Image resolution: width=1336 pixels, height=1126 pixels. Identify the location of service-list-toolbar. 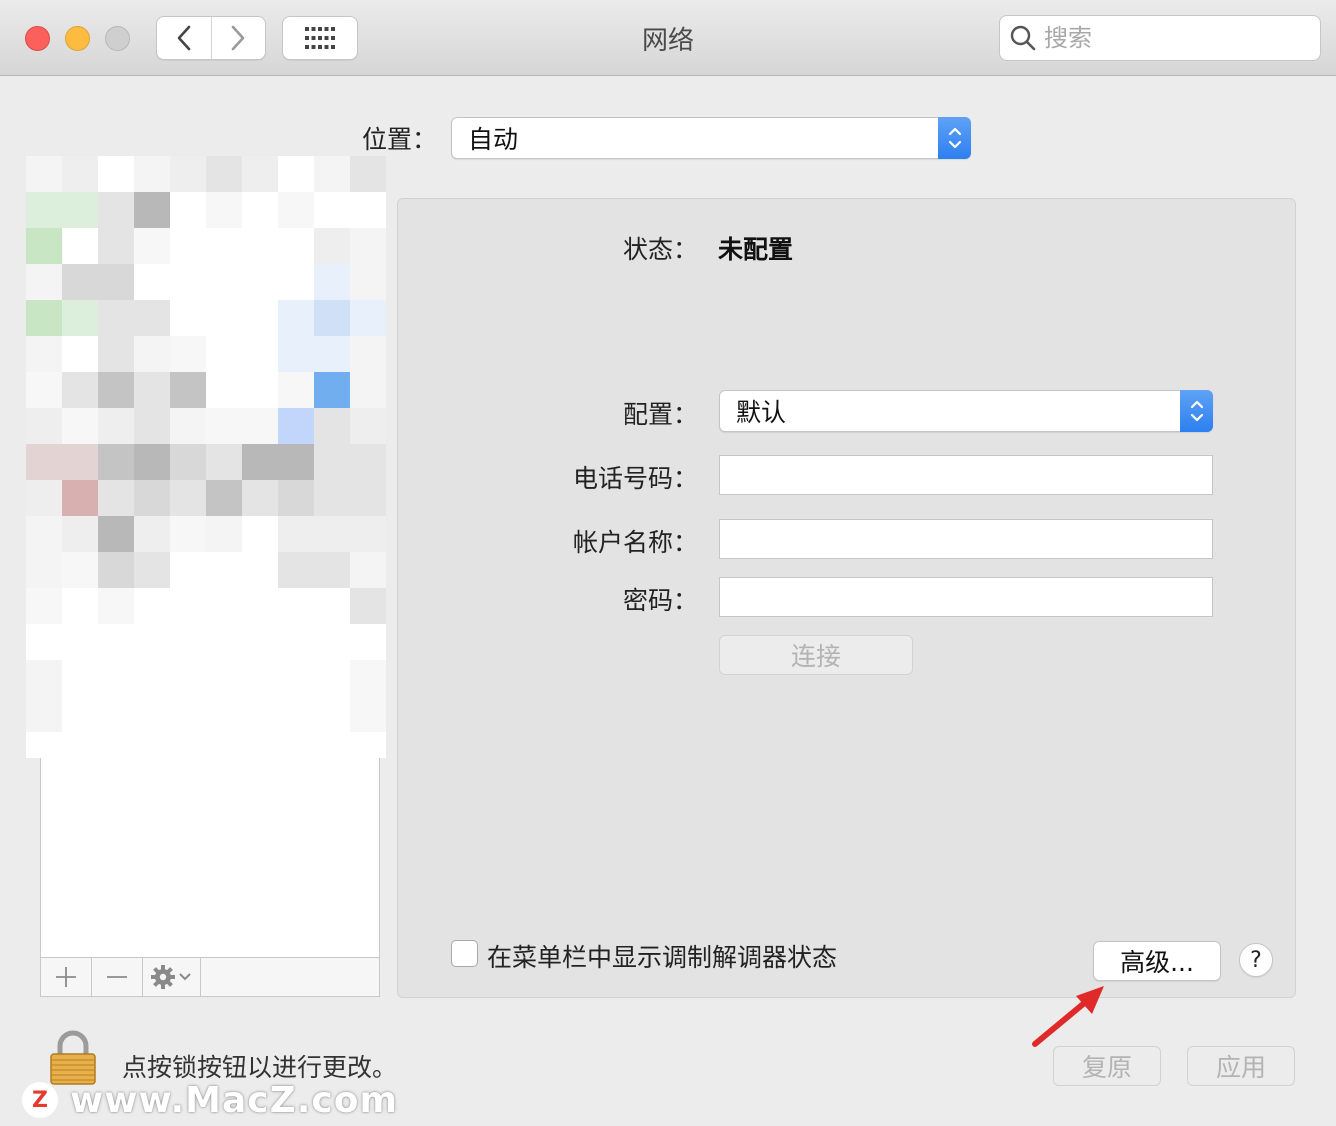
(210, 977).